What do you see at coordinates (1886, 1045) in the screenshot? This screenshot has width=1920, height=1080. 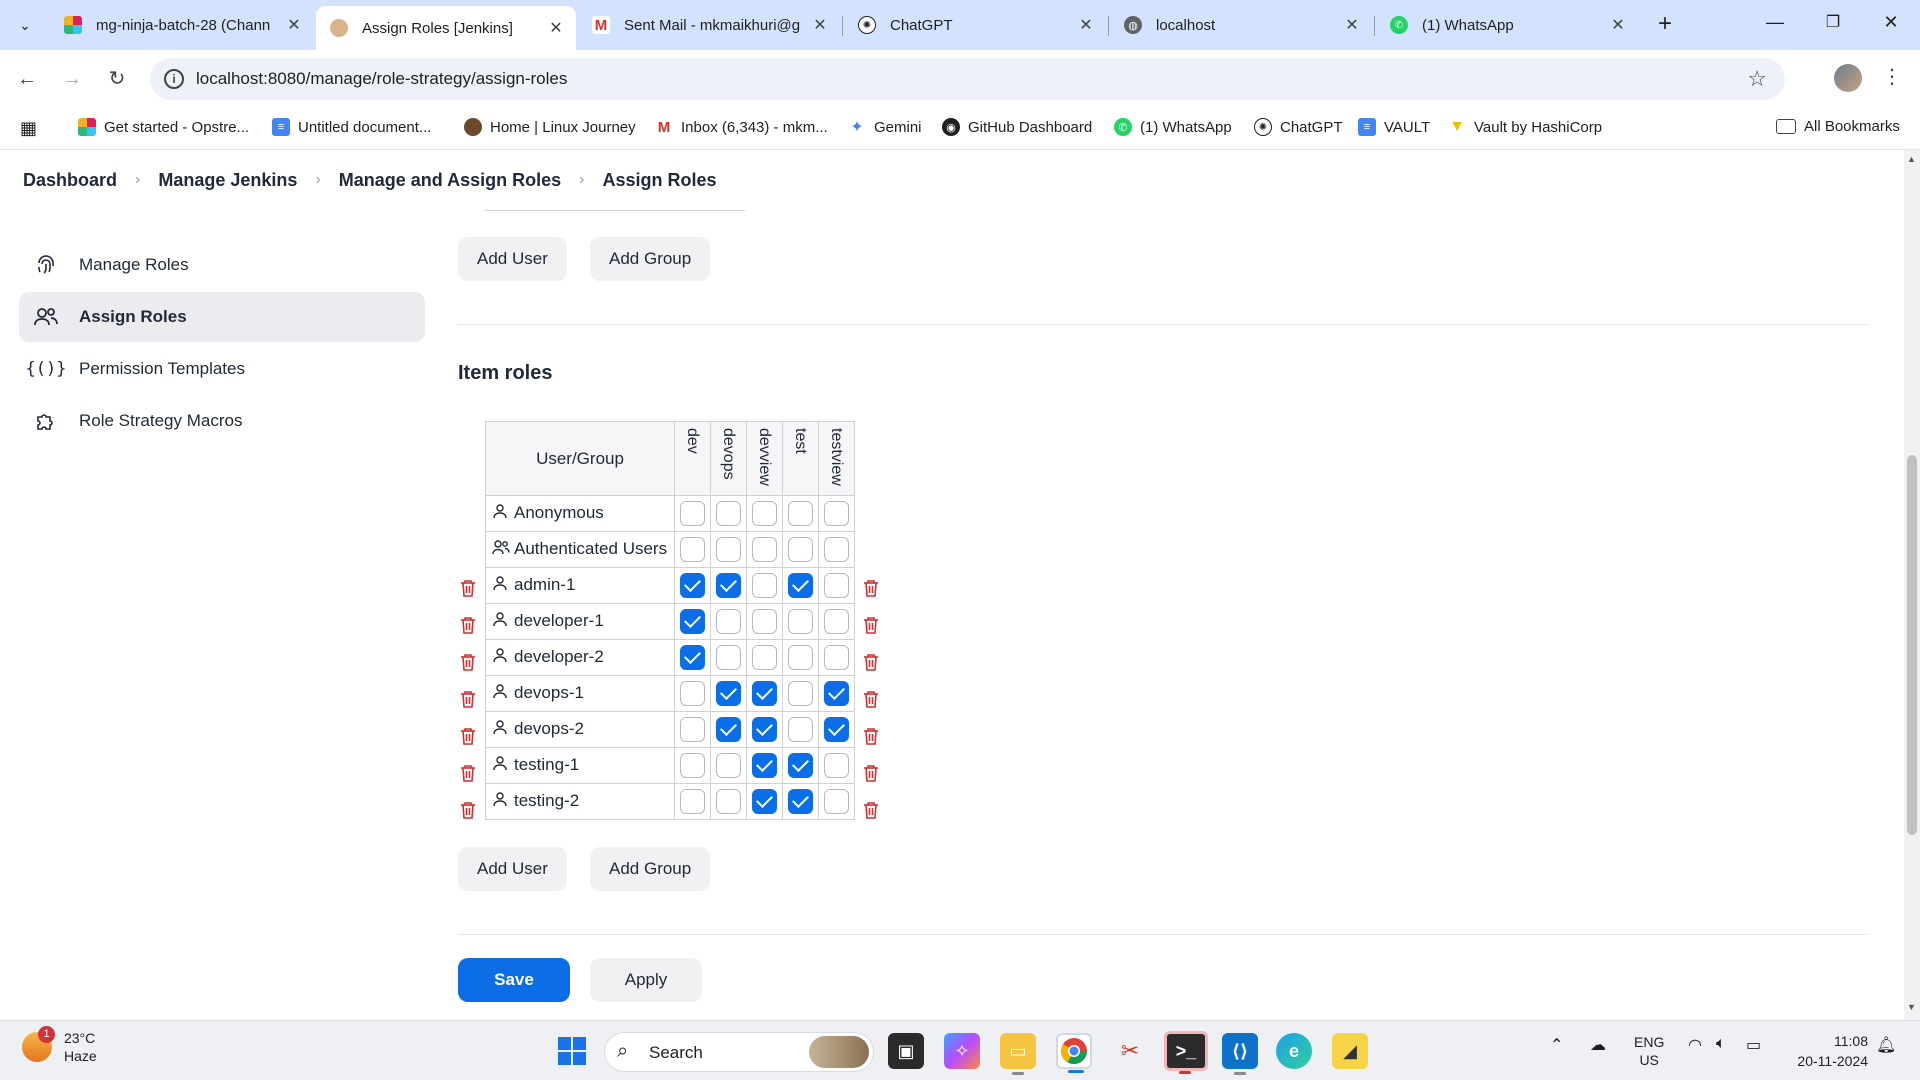 I see `notification-bell-icon: 🔔︎` at bounding box center [1886, 1045].